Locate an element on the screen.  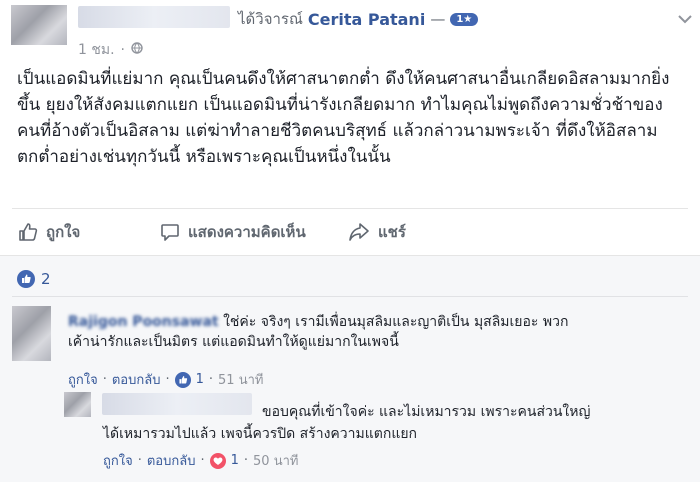
comment-avatar is located at coordinates (31, 333).